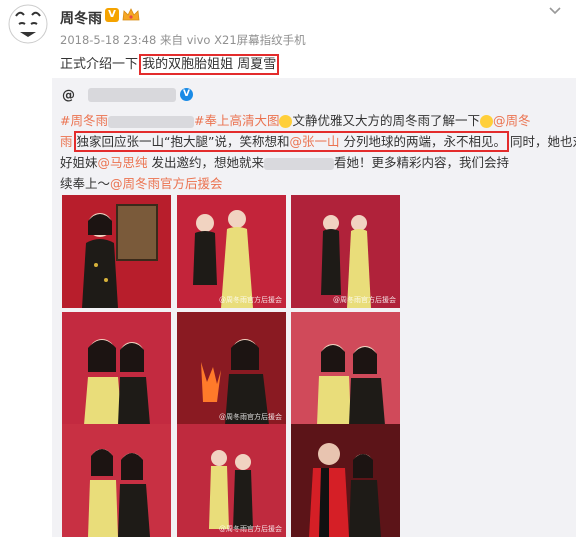  What do you see at coordinates (512, 120) in the screenshot?
I see `mention-link: @周冬` at bounding box center [512, 120].